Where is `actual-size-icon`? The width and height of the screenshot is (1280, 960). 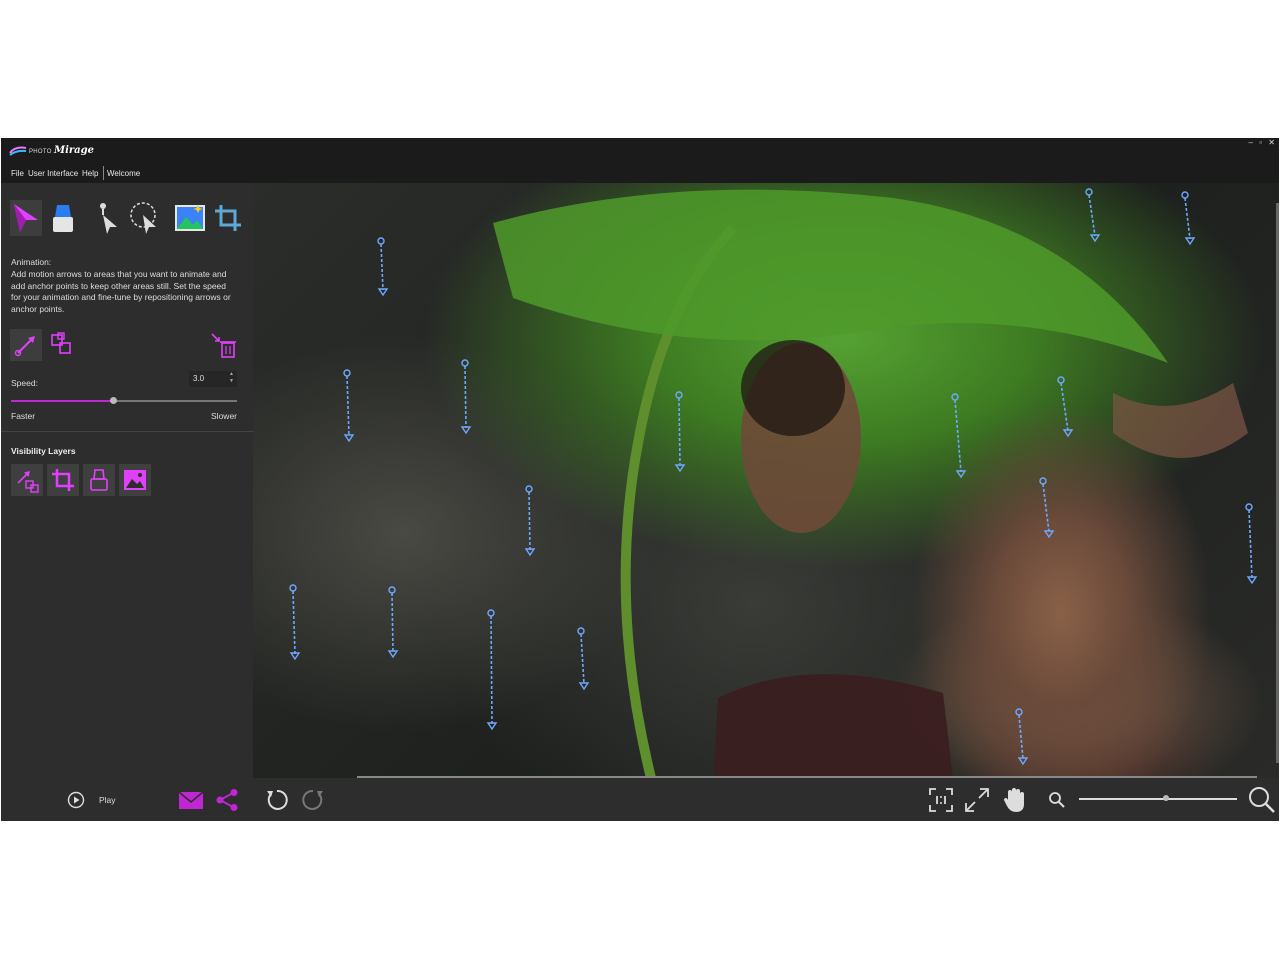 actual-size-icon is located at coordinates (941, 800).